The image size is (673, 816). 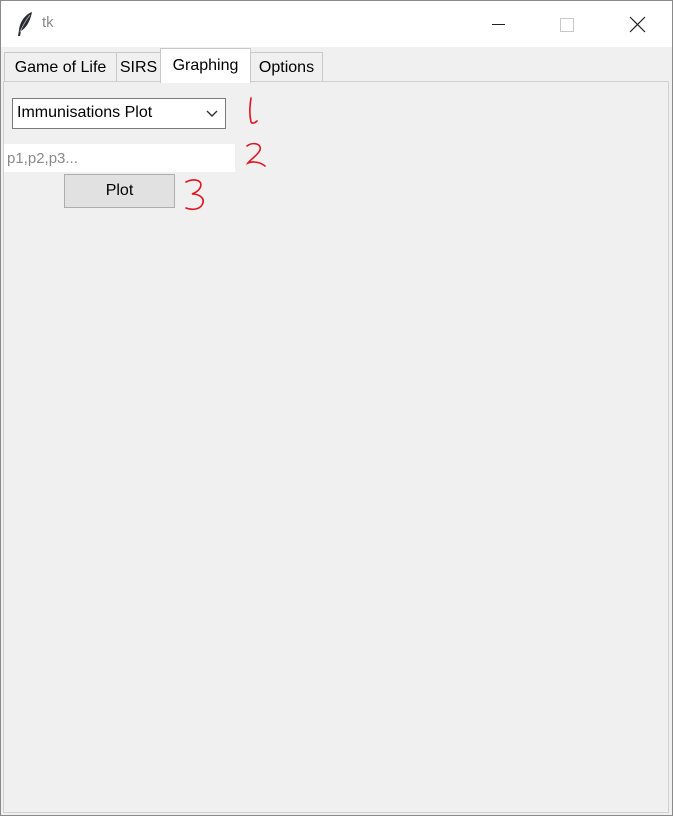 I want to click on close-button, so click(x=637, y=24).